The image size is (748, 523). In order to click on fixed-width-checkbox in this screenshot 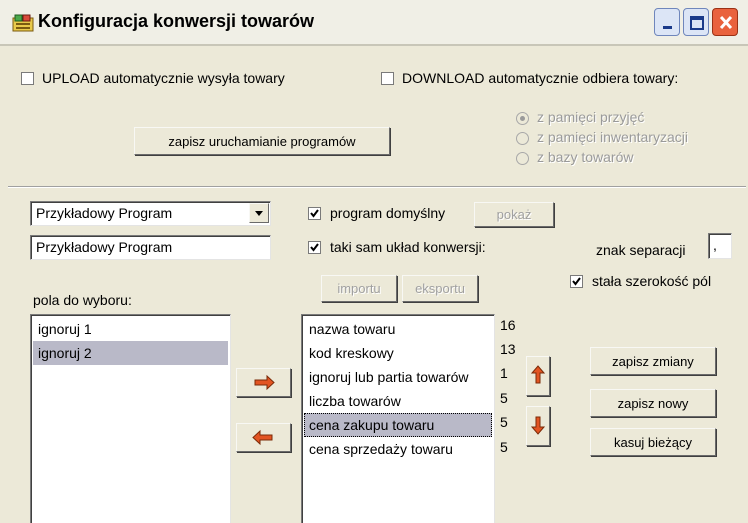, I will do `click(576, 281)`.